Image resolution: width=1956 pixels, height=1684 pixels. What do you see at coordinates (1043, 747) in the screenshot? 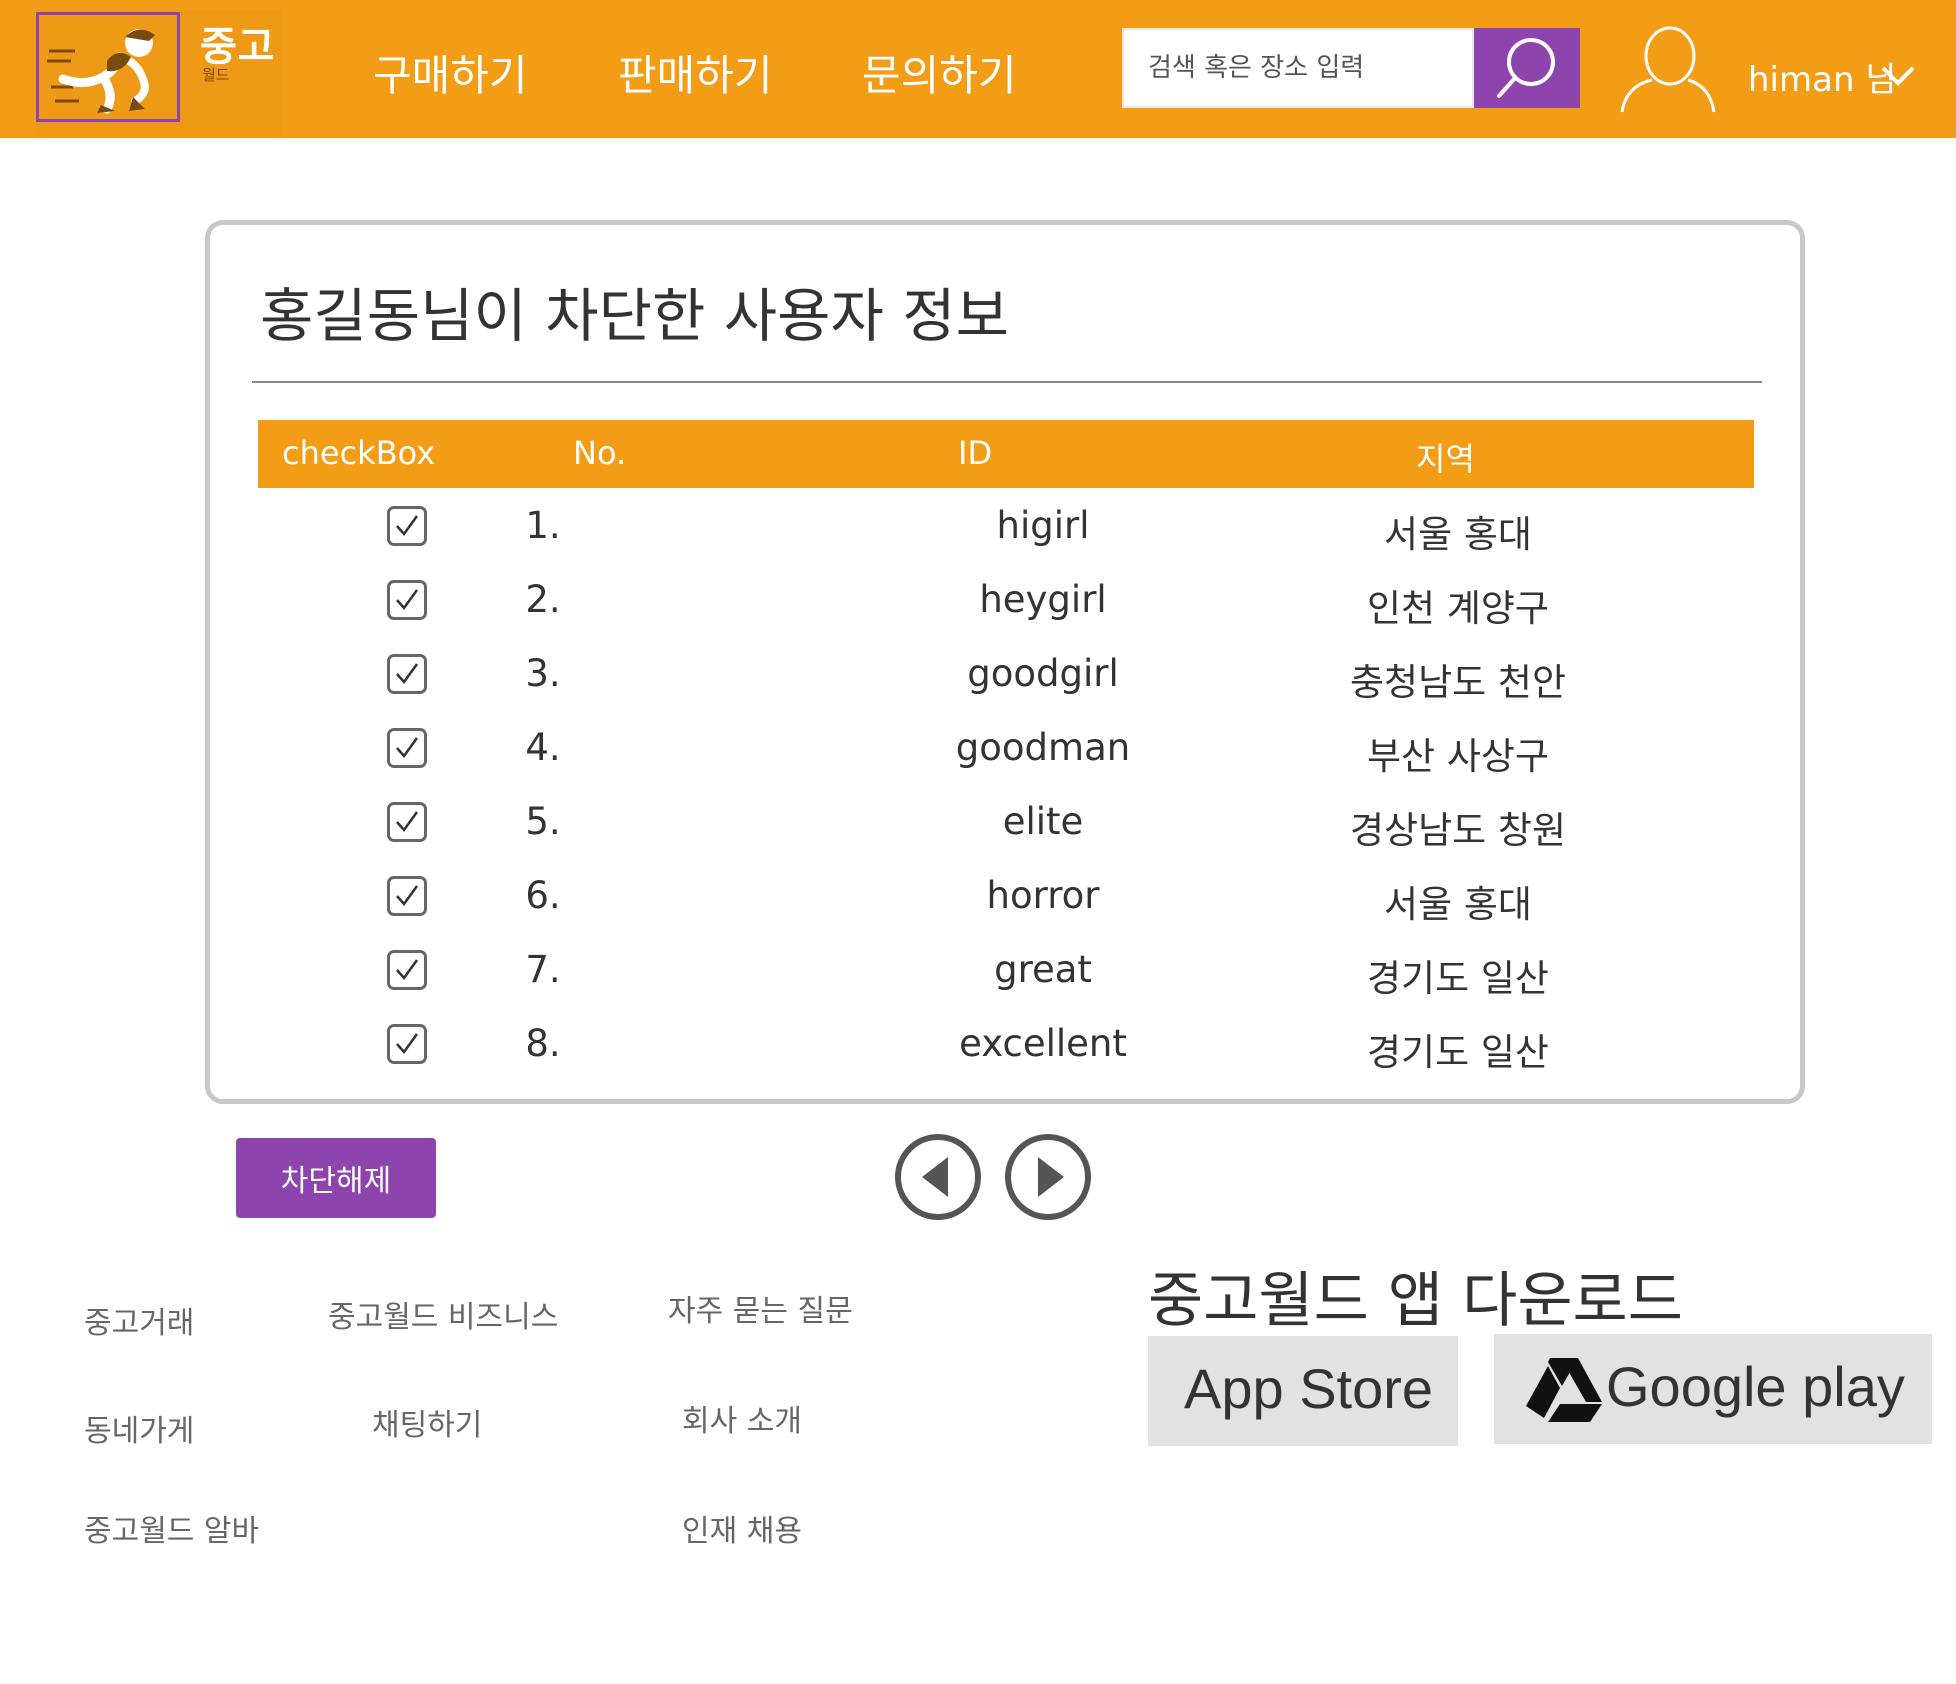
I see `row-user-id: goodman` at bounding box center [1043, 747].